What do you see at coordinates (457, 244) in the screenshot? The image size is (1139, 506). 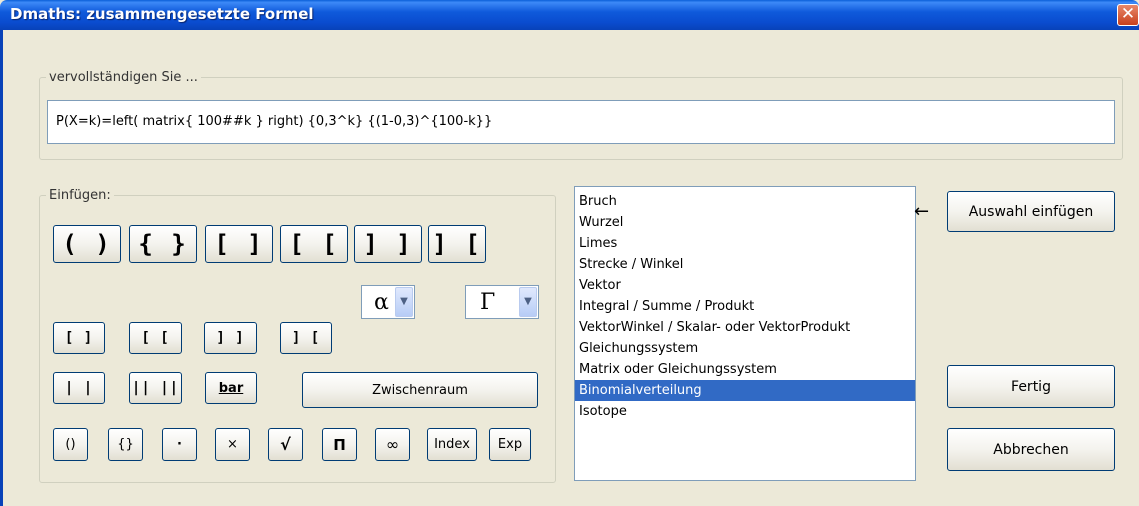 I see `insert-reversed-large-button: ] [` at bounding box center [457, 244].